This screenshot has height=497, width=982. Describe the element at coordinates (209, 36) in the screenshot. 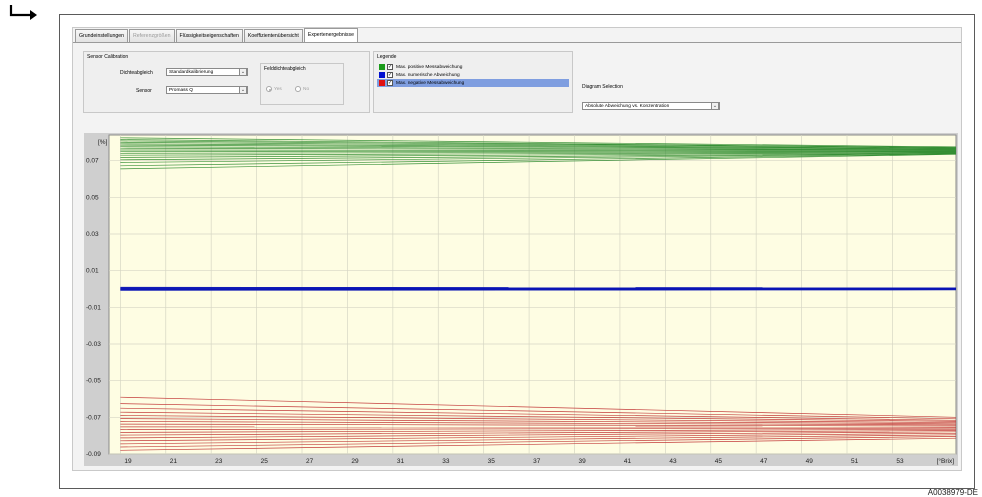

I see `tab-fluessigkeitseigenschaften: Flüssigkeitseigenschaften` at that location.